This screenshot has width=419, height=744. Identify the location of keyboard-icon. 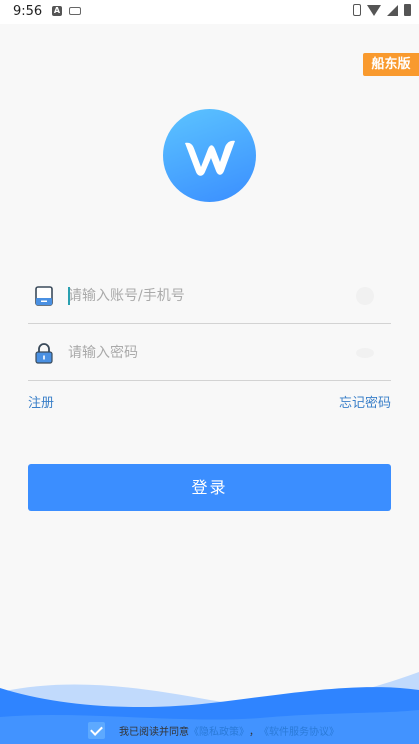
(75, 11).